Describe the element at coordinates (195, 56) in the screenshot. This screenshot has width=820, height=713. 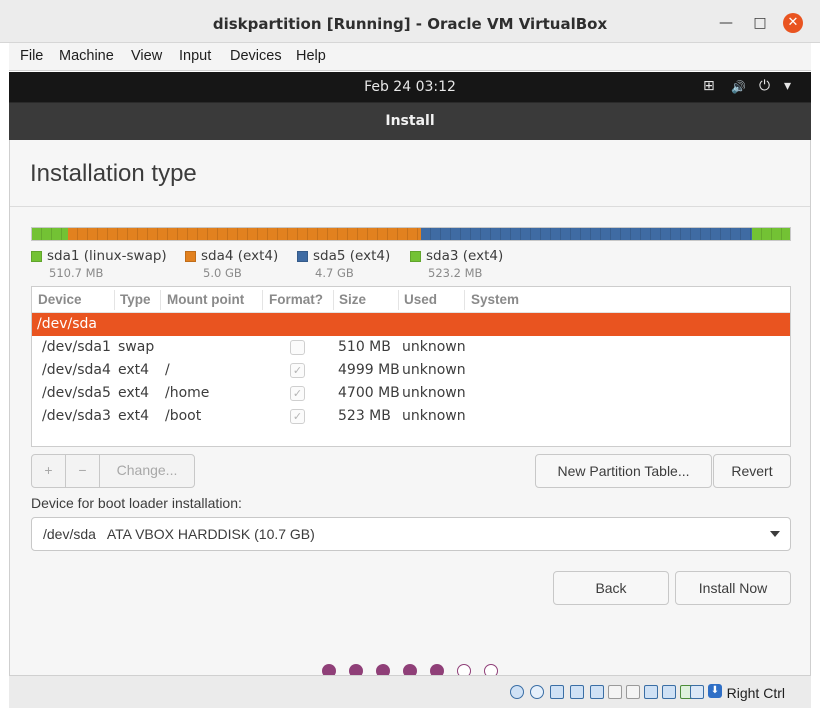
I see `menu-input: Input` at that location.